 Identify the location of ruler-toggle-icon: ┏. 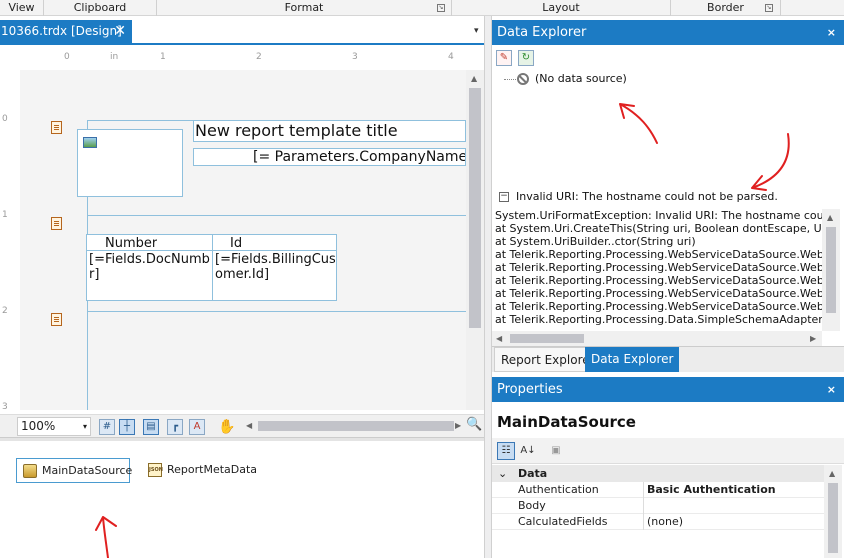
(175, 427).